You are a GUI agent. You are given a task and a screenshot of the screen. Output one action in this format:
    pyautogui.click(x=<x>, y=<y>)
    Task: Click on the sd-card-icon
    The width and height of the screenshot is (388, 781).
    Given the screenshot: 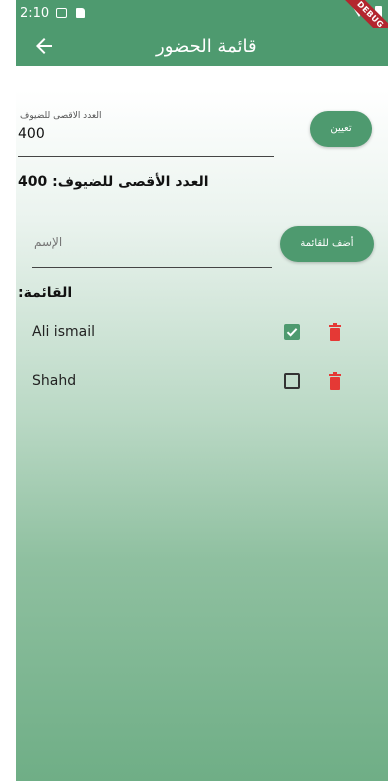 What is the action you would take?
    pyautogui.click(x=80, y=13)
    